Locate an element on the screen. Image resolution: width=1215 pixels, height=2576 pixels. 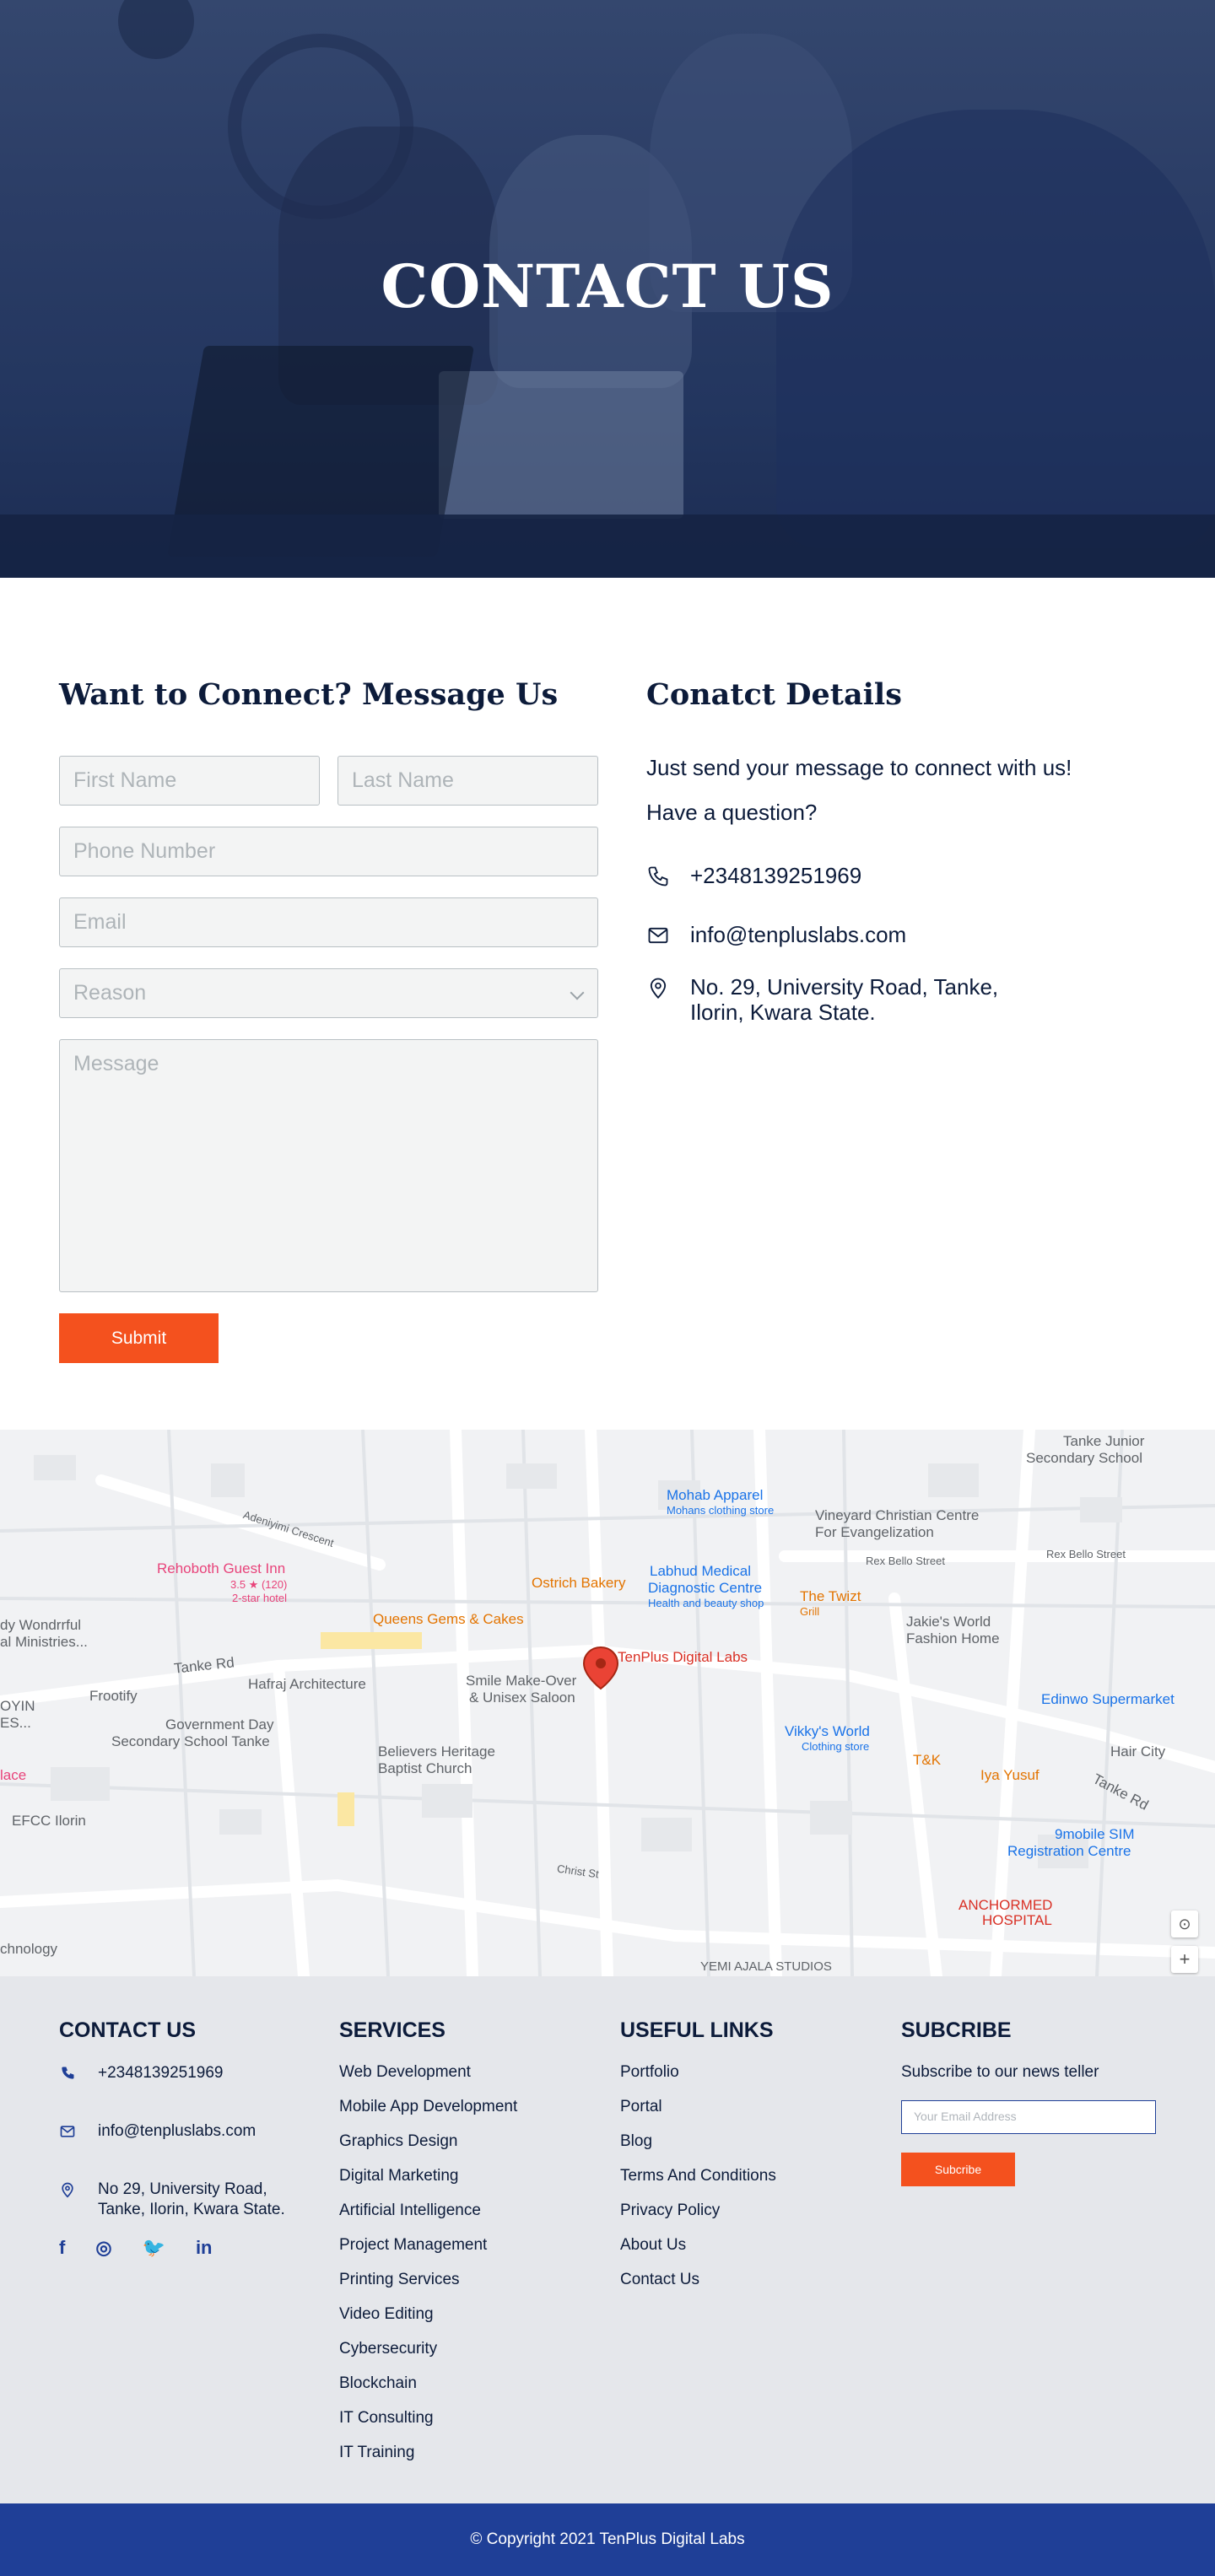
service-link: Blockchain is located at coordinates (465, 2391).